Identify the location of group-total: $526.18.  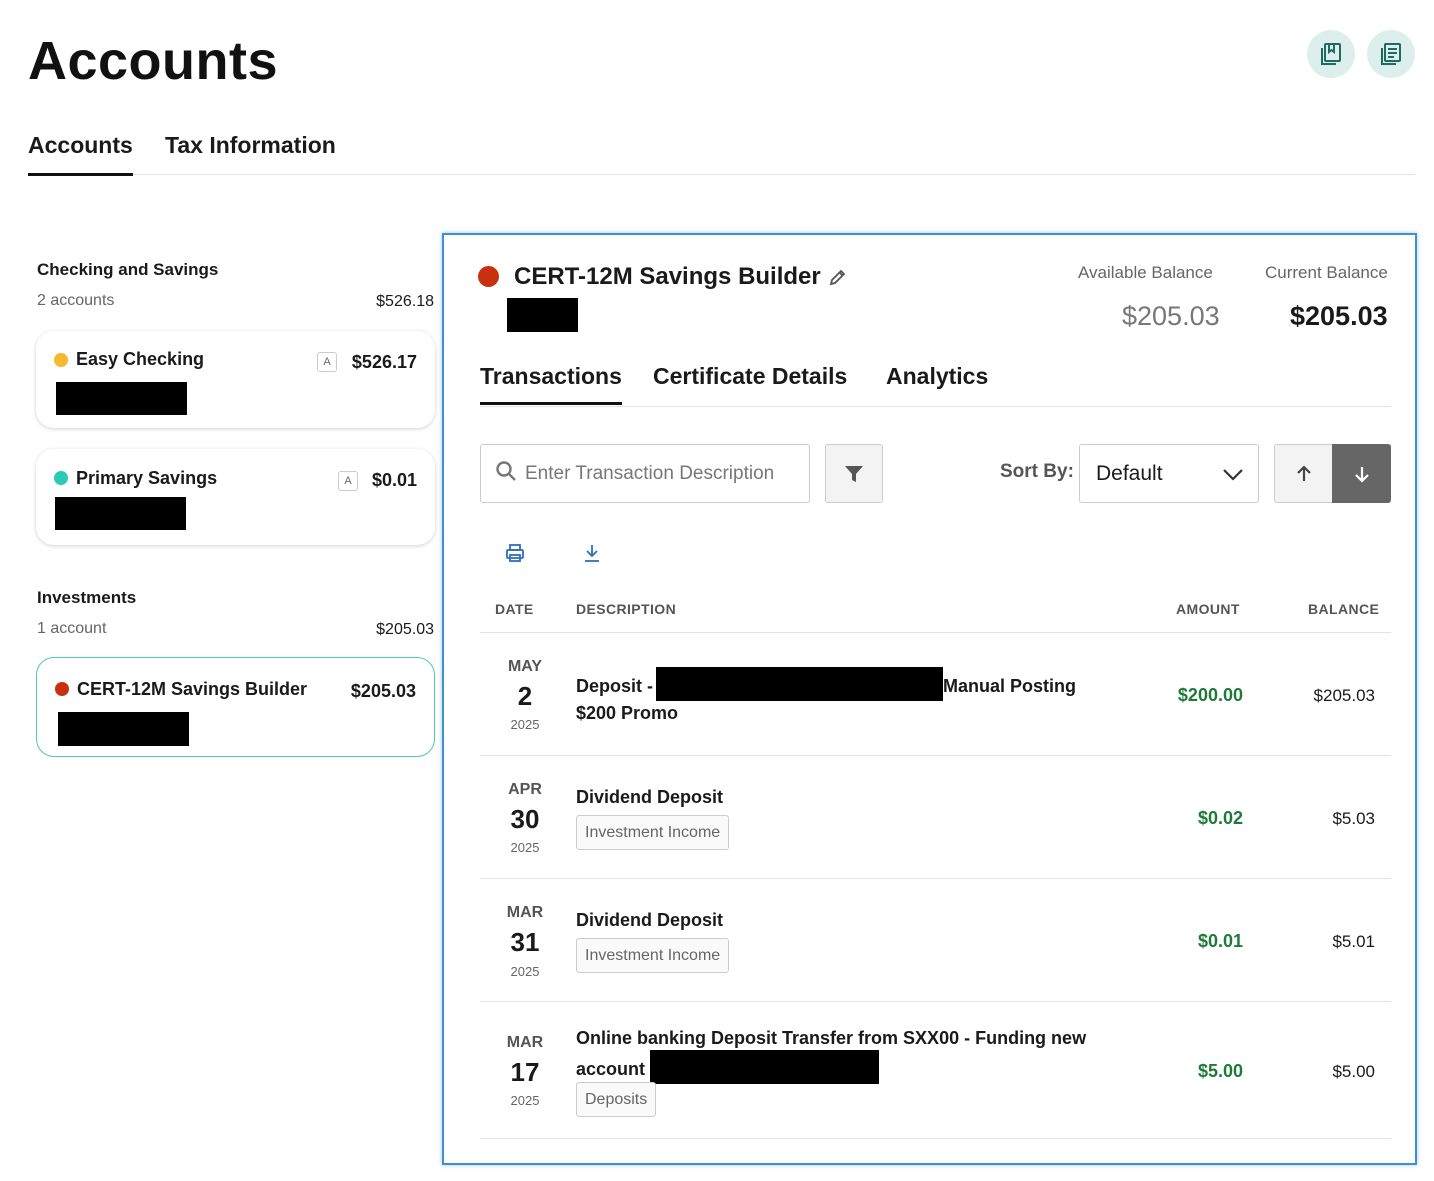
(405, 301).